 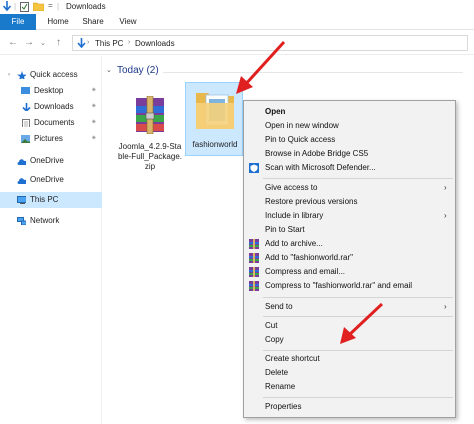 What do you see at coordinates (9, 75) in the screenshot?
I see `expand-chevron-icon: ›` at bounding box center [9, 75].